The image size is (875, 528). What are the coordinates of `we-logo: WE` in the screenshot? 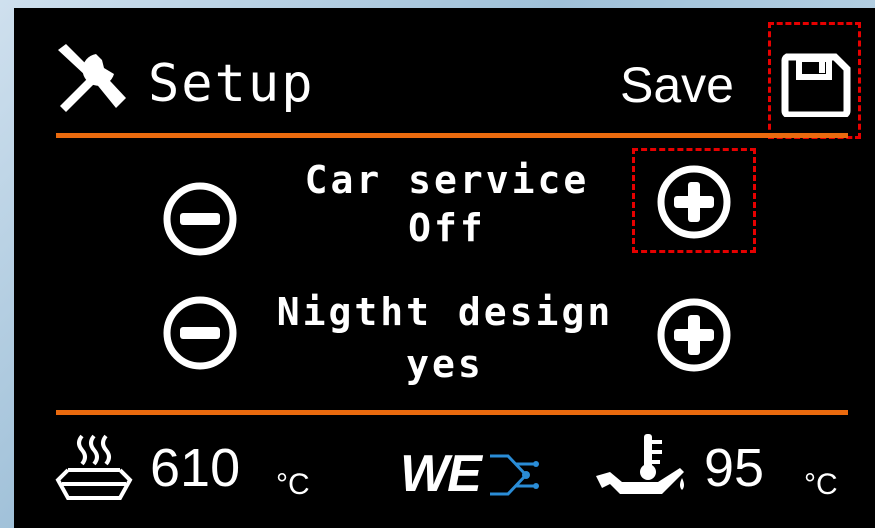 It's located at (474, 474).